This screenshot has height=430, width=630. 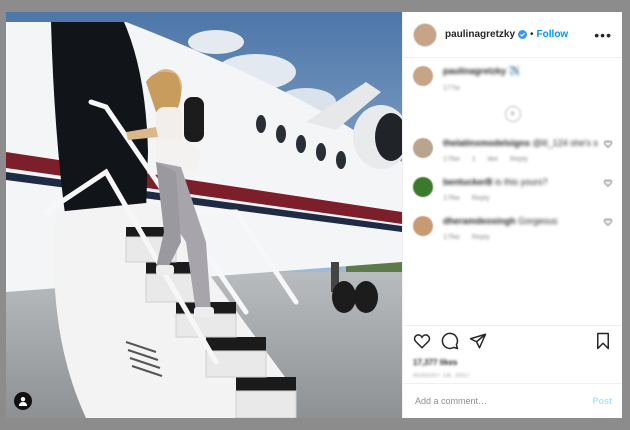 I want to click on author-username: paulinagretzky, so click(x=480, y=34).